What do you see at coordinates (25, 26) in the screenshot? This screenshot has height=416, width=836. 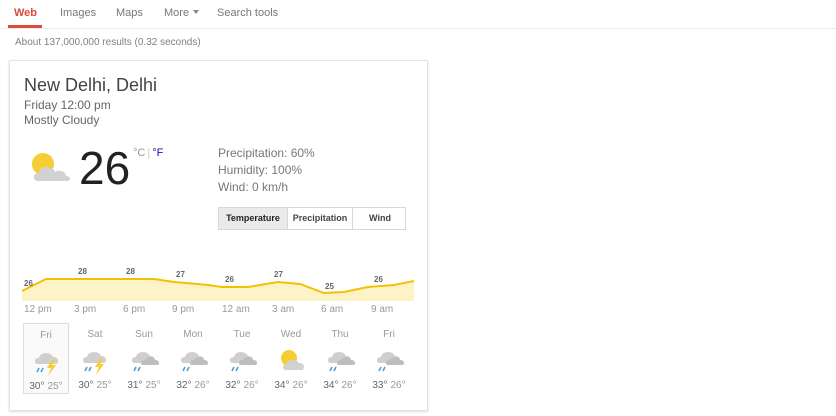 I see `active-tab-indicator` at bounding box center [25, 26].